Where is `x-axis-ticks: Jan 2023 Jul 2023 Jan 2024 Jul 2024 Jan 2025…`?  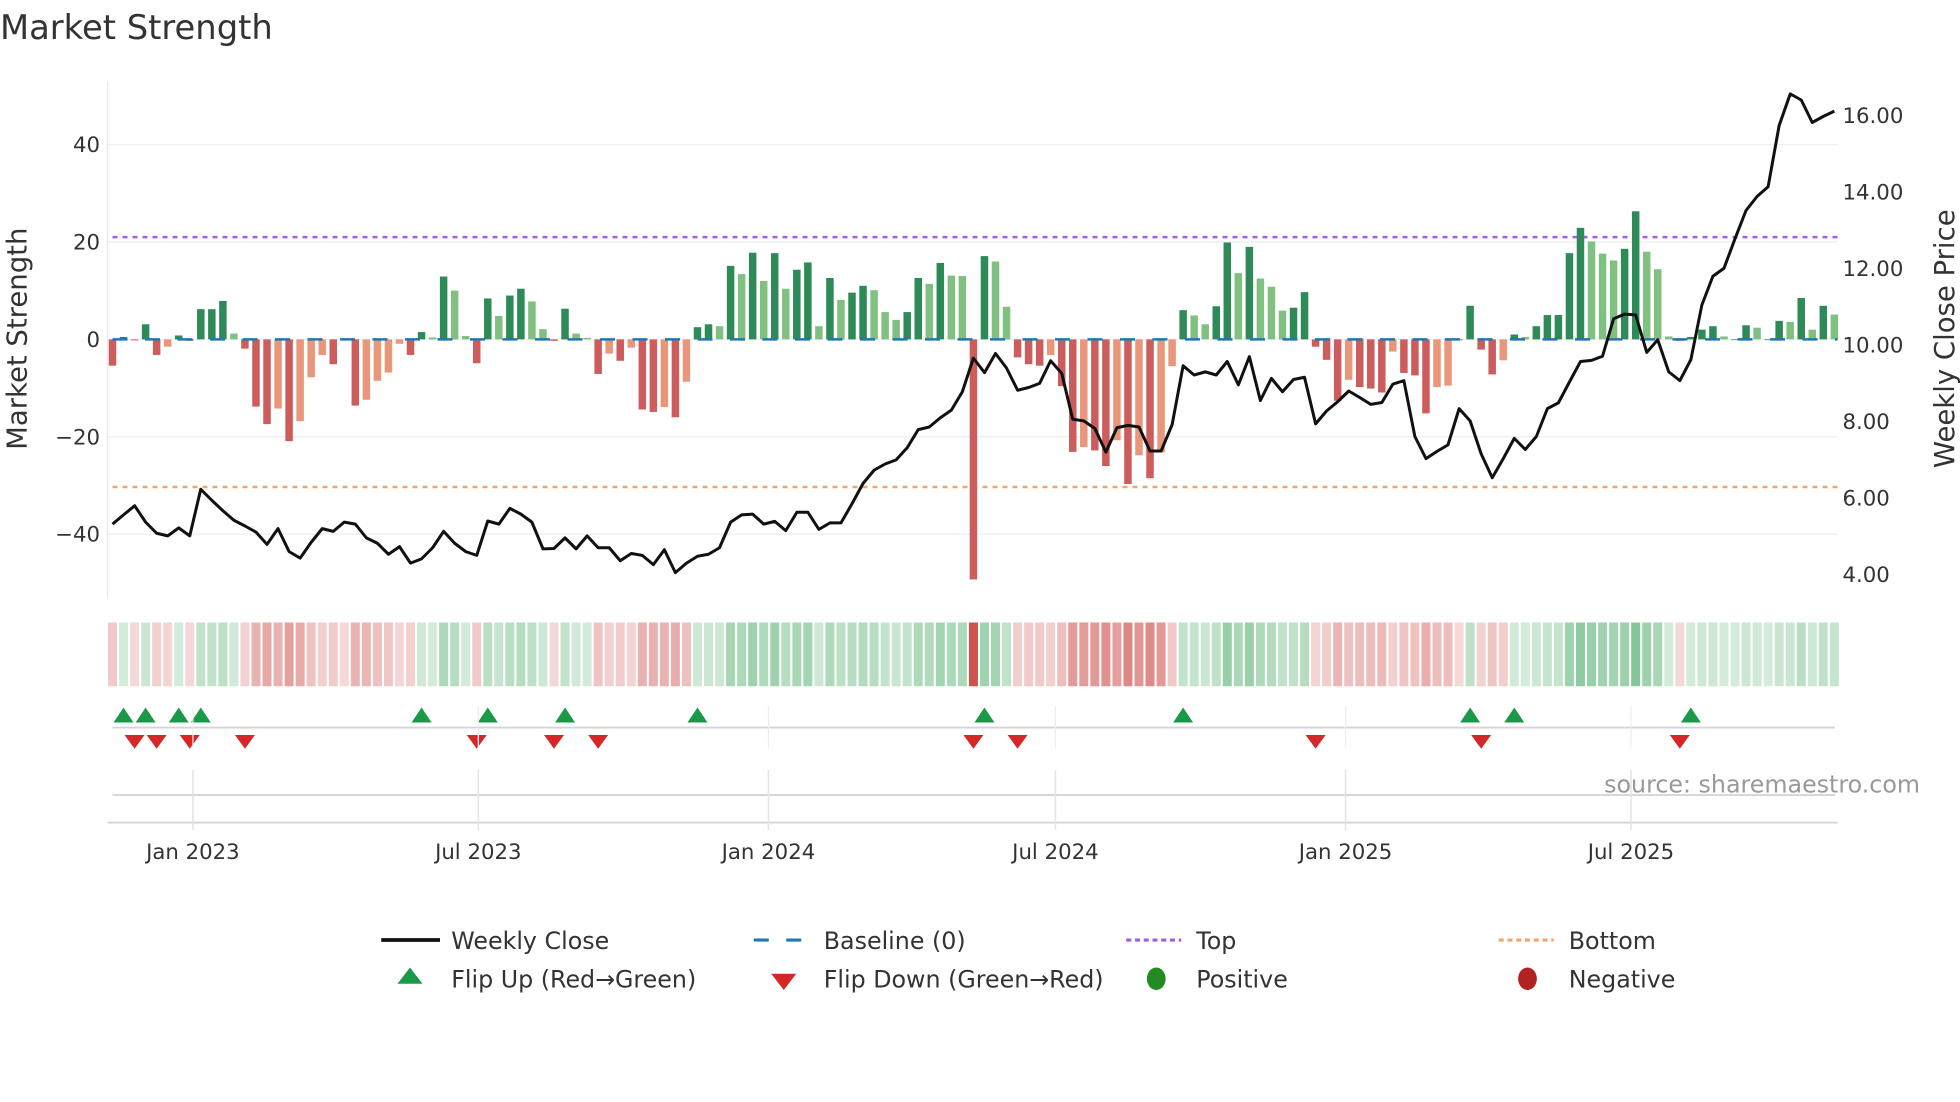 x-axis-ticks: Jan 2023 Jul 2023 Jan 2024 Jul 2024 Jan 2025… is located at coordinates (909, 785).